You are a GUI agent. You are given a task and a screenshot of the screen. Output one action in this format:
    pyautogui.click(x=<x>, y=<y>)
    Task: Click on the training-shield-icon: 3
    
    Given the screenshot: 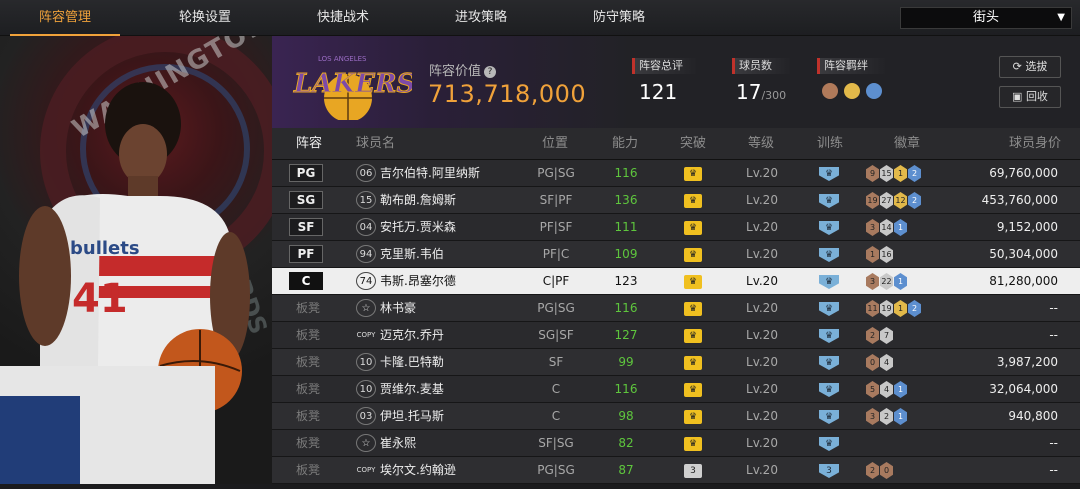 What is the action you would take?
    pyautogui.click(x=829, y=471)
    